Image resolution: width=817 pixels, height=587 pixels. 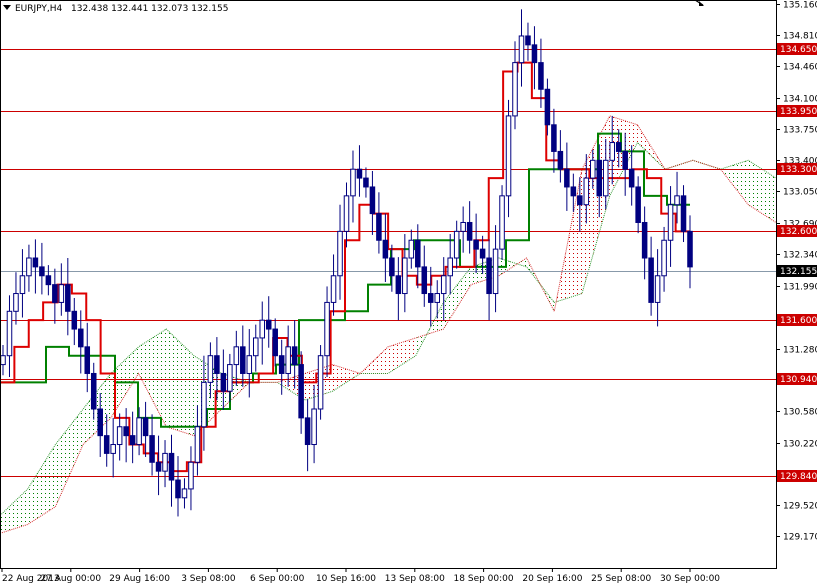 I want to click on x-tick-label: 18 Sep 00:00, so click(x=484, y=579).